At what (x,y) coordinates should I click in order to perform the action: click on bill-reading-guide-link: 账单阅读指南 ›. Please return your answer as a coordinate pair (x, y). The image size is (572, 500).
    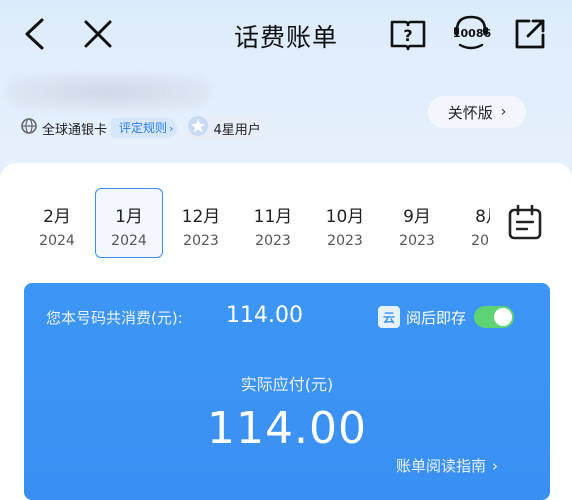
    Looking at the image, I should click on (447, 465).